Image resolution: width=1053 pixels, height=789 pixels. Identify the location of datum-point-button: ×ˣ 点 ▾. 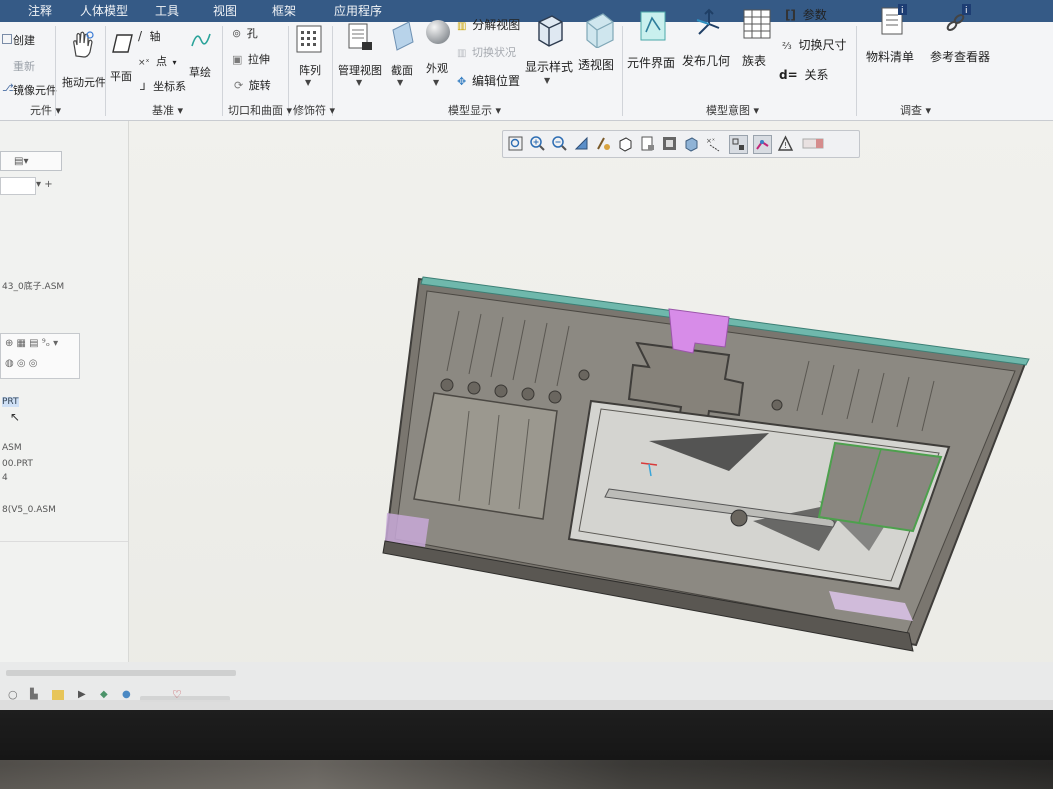
(157, 61).